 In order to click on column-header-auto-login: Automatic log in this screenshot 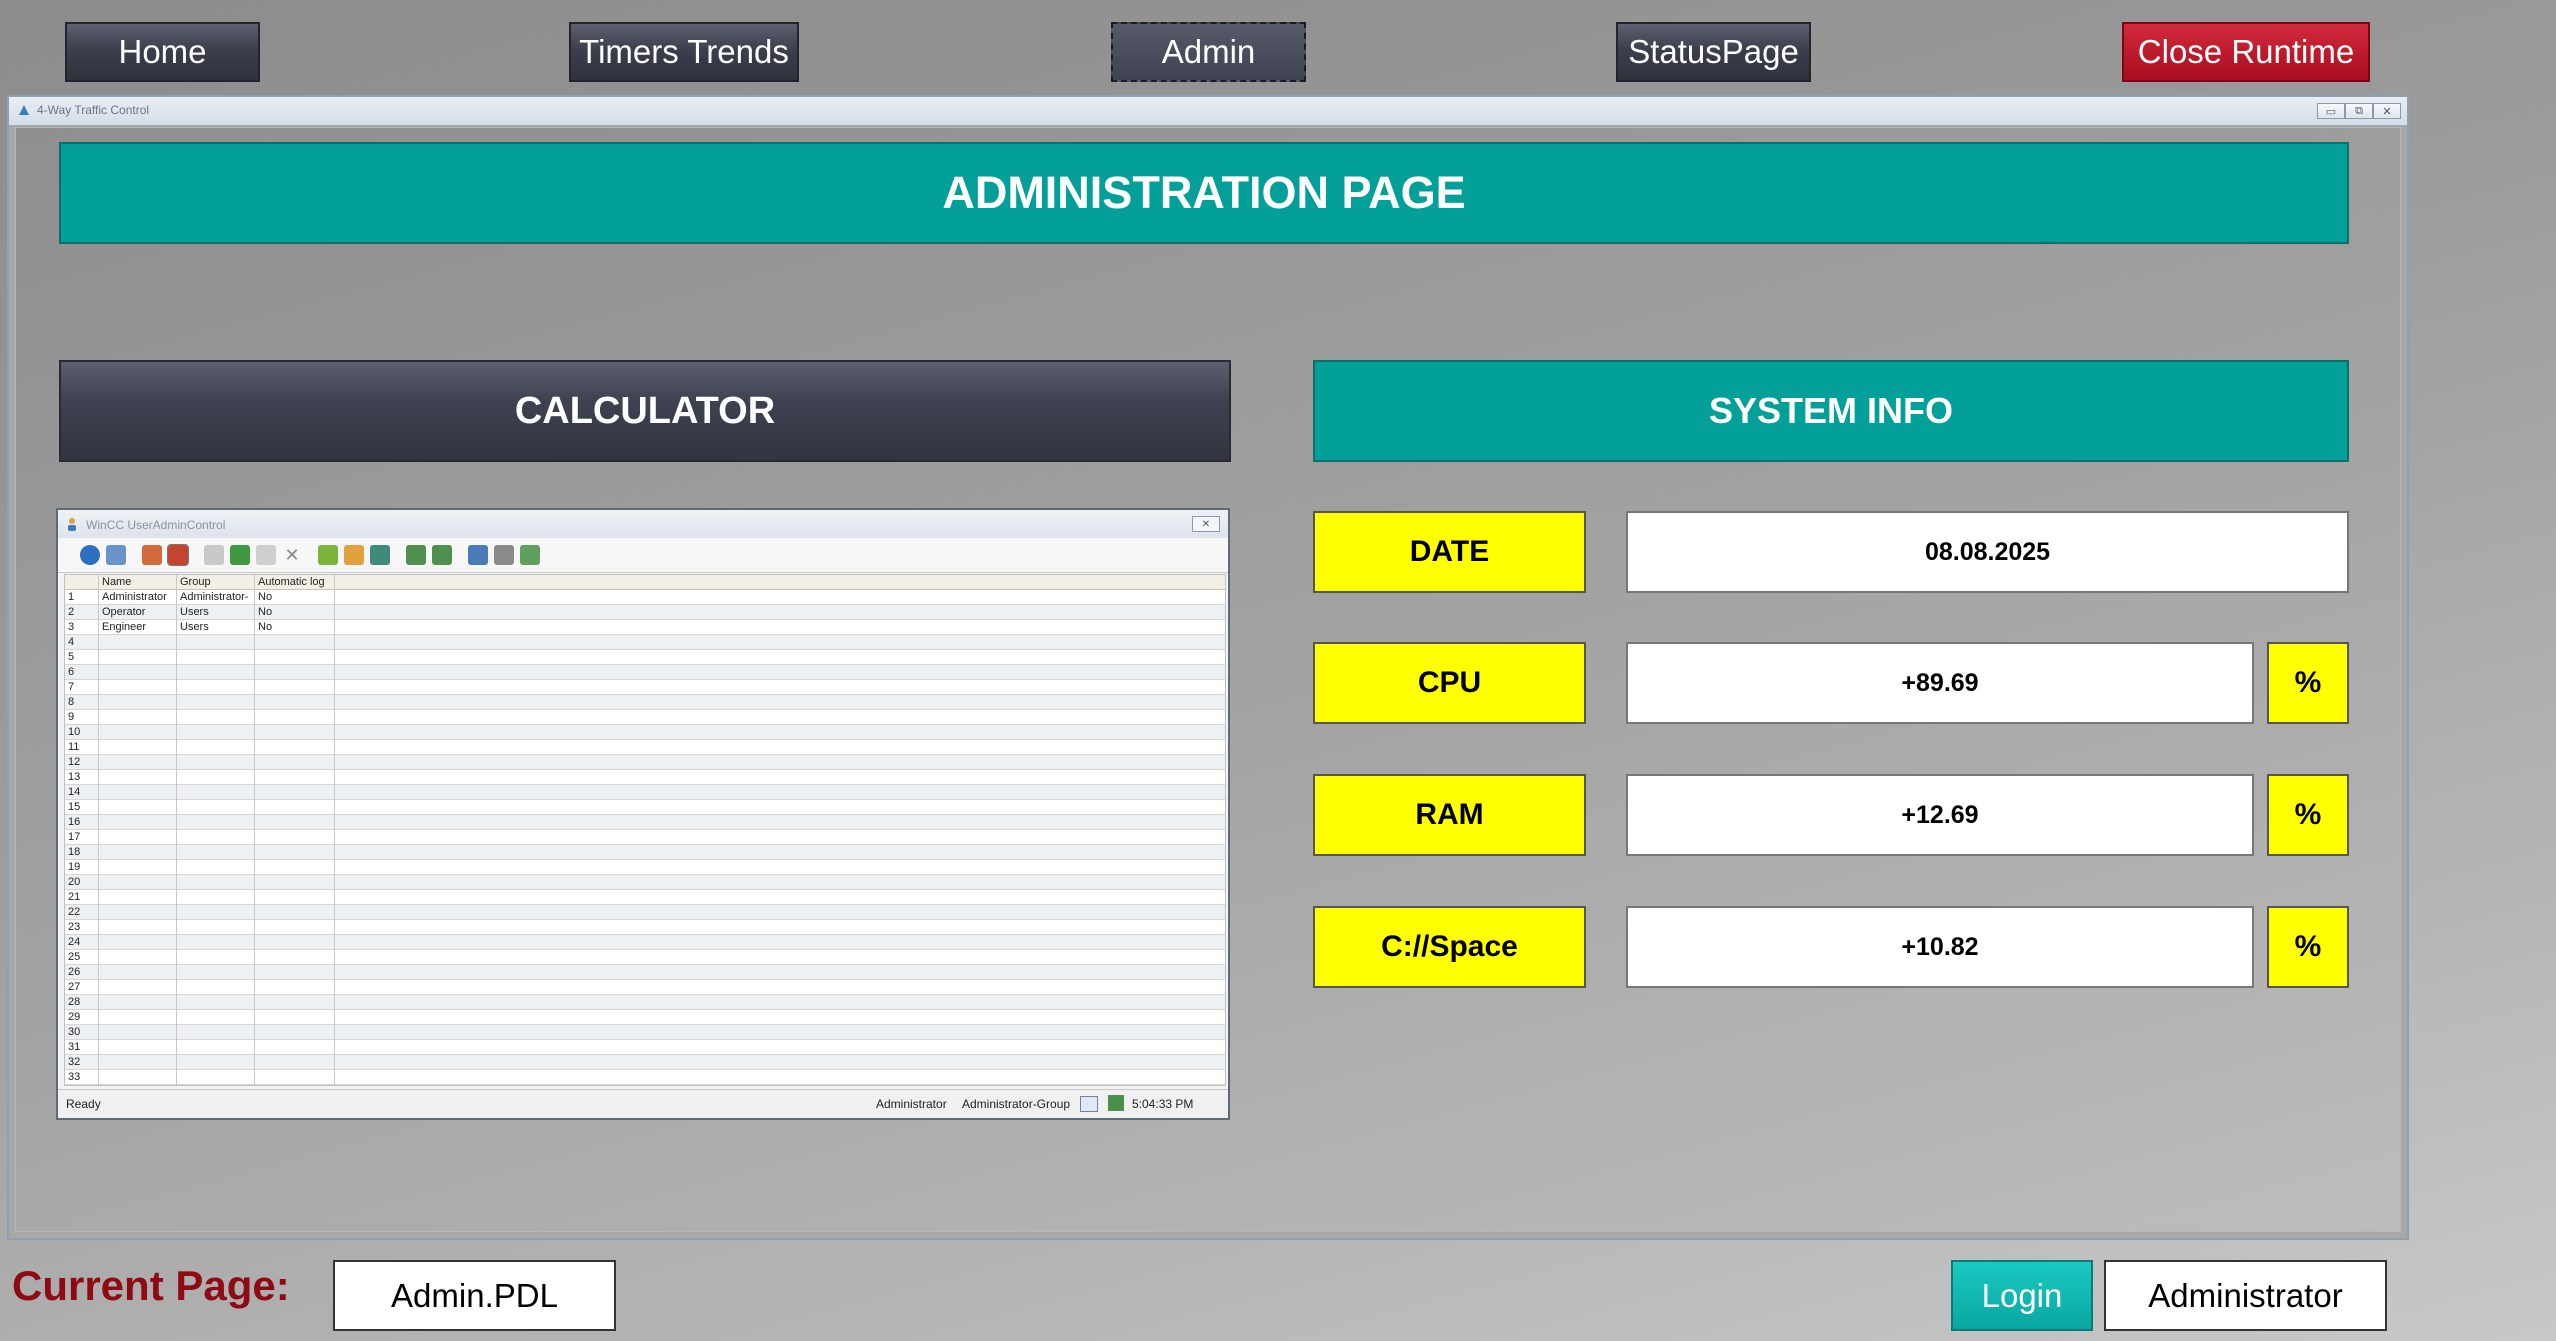, I will do `click(295, 582)`.